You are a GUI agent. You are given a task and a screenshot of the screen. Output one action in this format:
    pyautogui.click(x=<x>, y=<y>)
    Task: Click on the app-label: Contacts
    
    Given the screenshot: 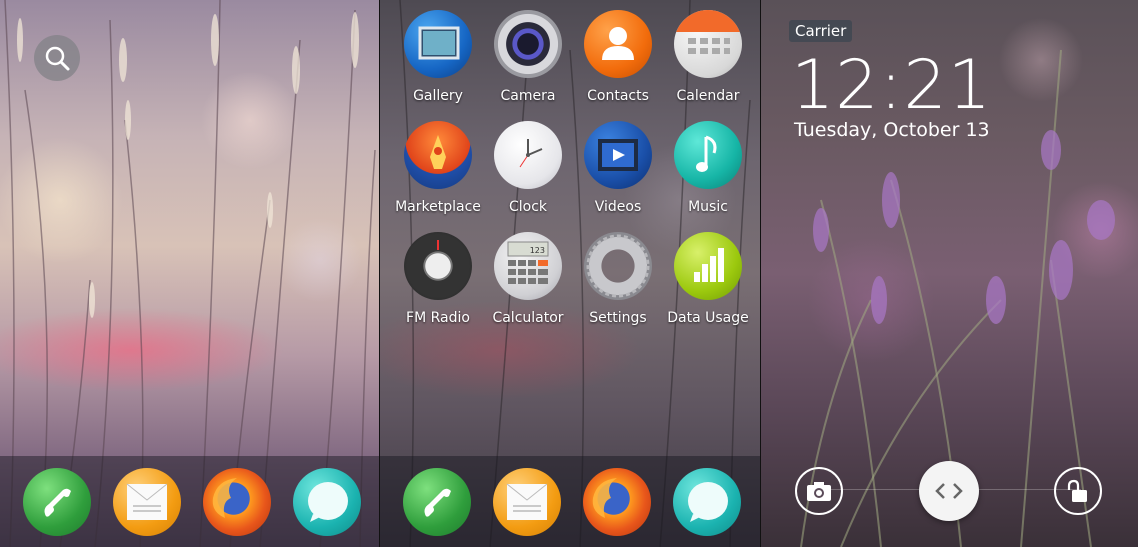 What is the action you would take?
    pyautogui.click(x=618, y=96)
    